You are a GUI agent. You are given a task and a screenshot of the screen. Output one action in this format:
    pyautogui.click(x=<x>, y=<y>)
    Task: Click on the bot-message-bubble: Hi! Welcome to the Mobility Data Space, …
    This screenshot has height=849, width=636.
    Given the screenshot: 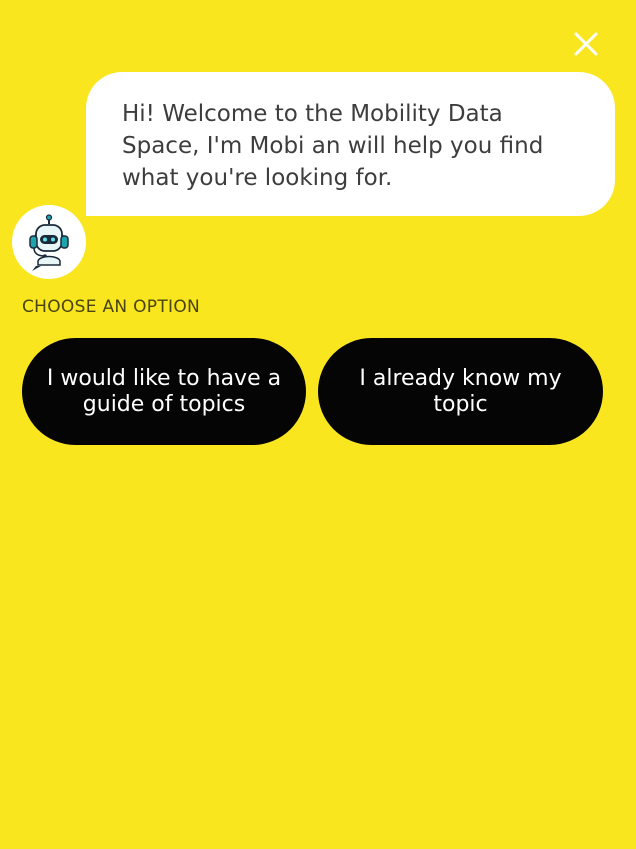 What is the action you would take?
    pyautogui.click(x=350, y=144)
    